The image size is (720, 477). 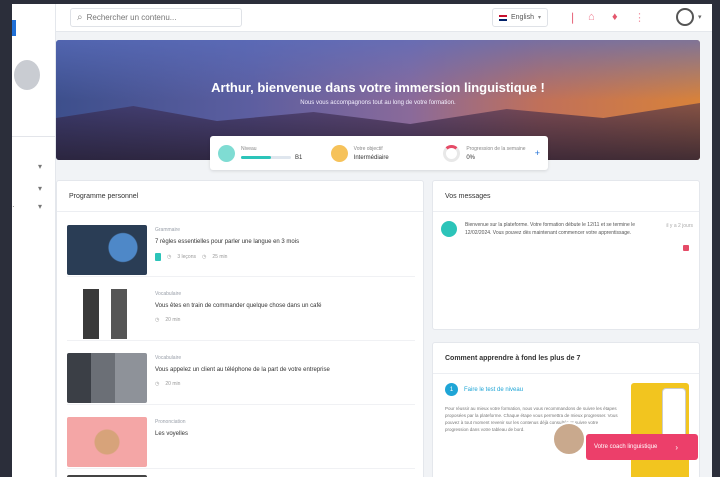 What do you see at coordinates (572, 17) in the screenshot?
I see `help-icon: ❘` at bounding box center [572, 17].